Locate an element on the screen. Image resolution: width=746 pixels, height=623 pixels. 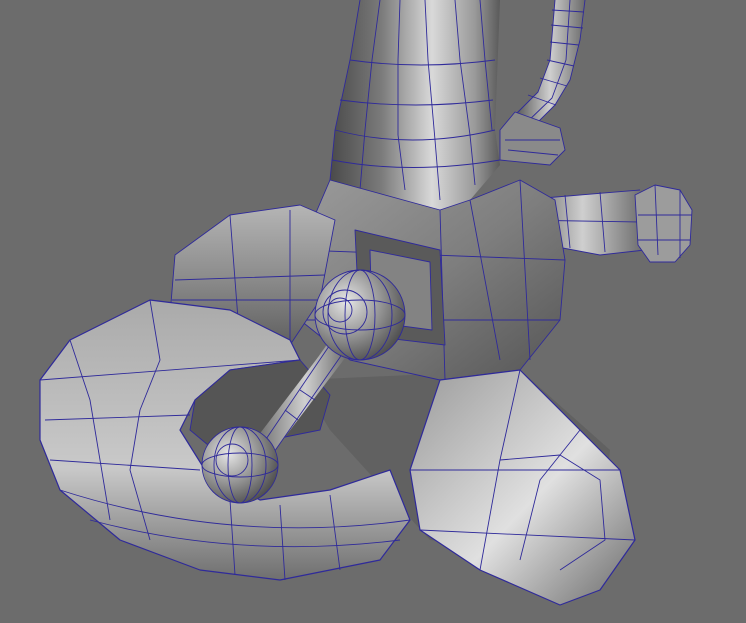
ball-joint-upper is located at coordinates (360, 315).